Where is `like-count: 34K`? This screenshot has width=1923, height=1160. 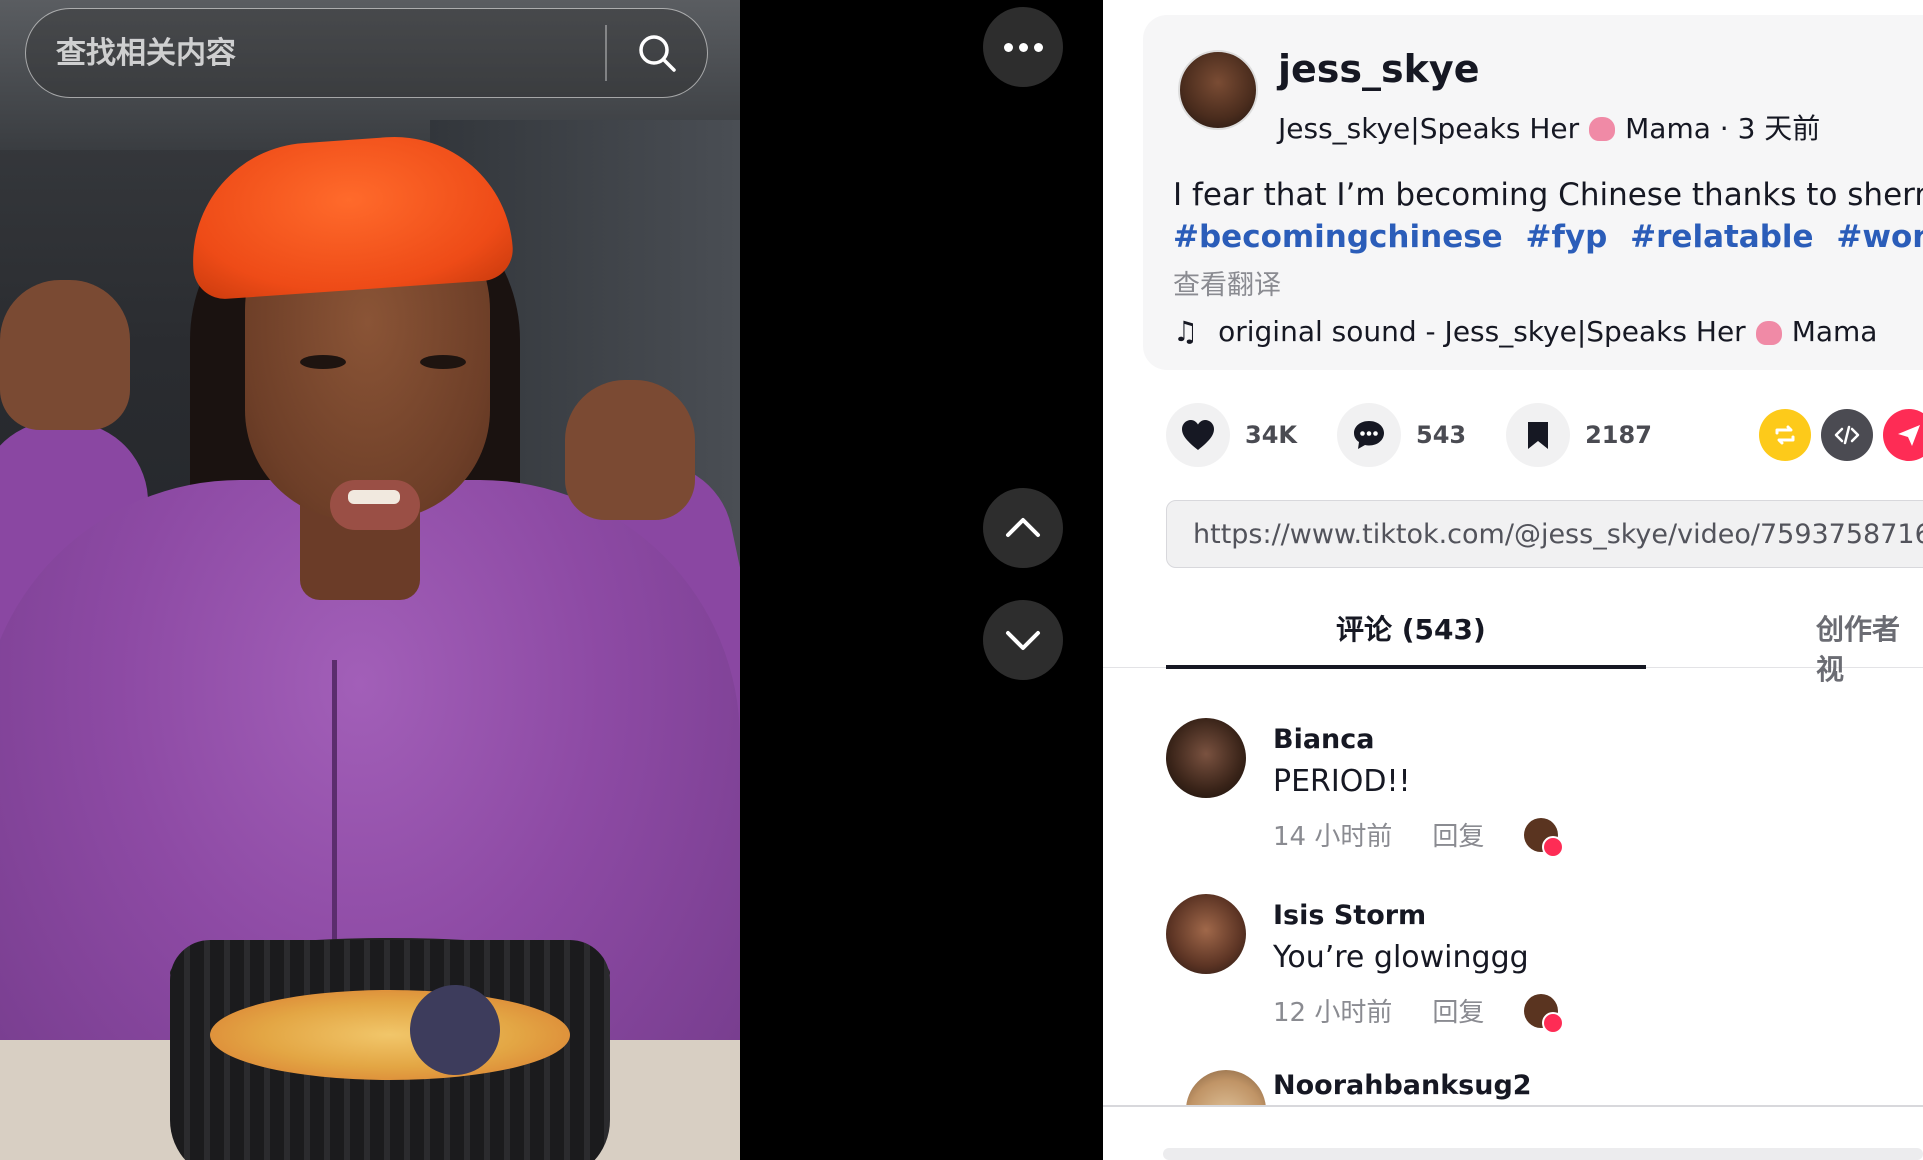 like-count: 34K is located at coordinates (1271, 435).